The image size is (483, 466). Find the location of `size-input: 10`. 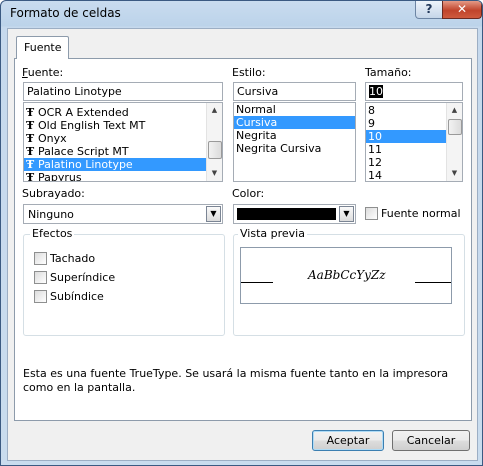

size-input: 10 is located at coordinates (414, 91).